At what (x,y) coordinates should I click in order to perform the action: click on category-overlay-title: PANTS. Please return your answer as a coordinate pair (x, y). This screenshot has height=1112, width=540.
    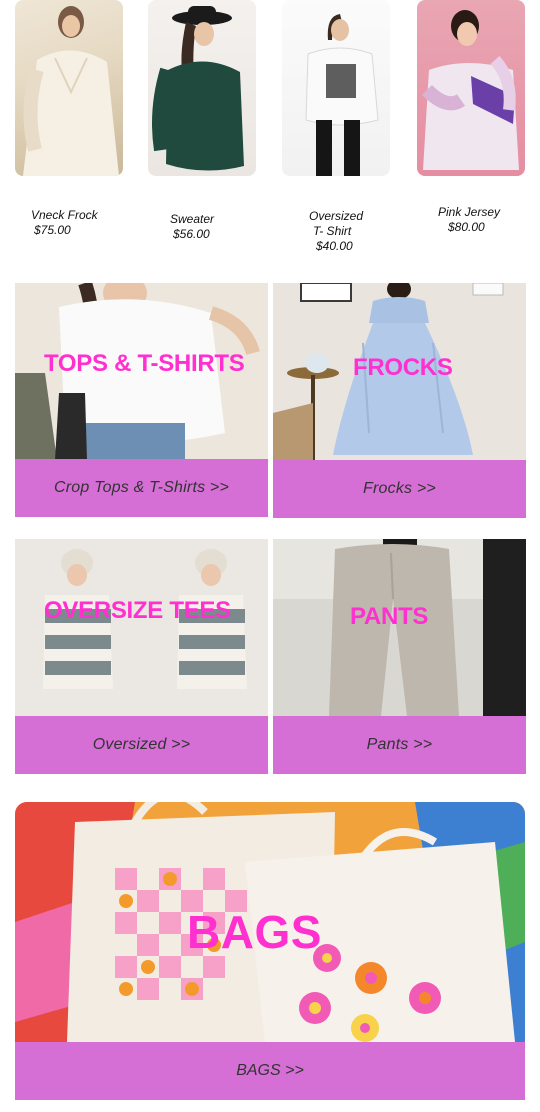
    Looking at the image, I should click on (389, 616).